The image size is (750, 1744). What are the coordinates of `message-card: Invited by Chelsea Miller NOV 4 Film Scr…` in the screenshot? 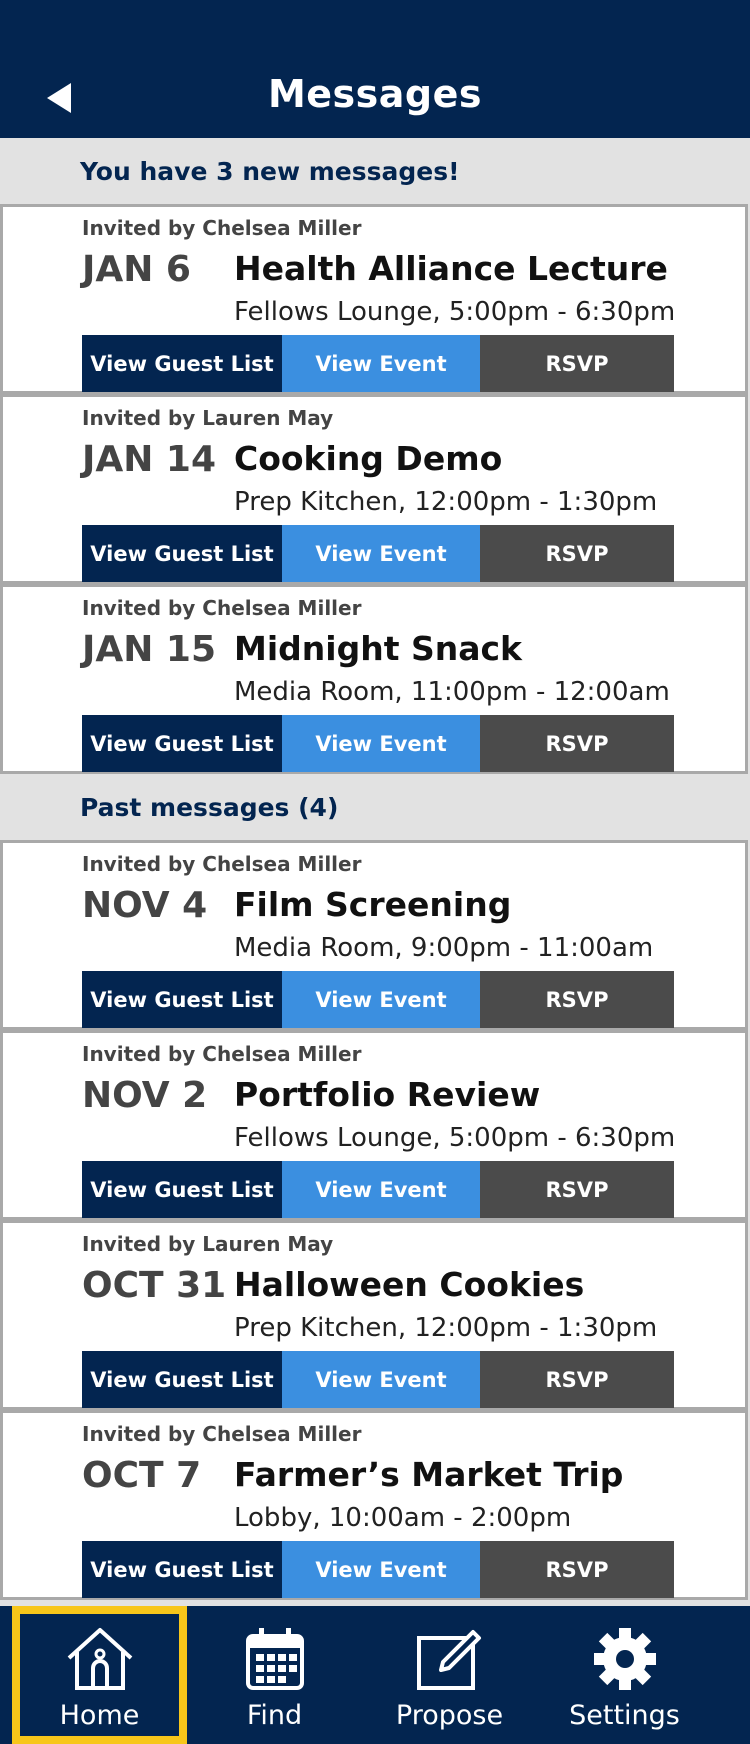 It's located at (374, 935).